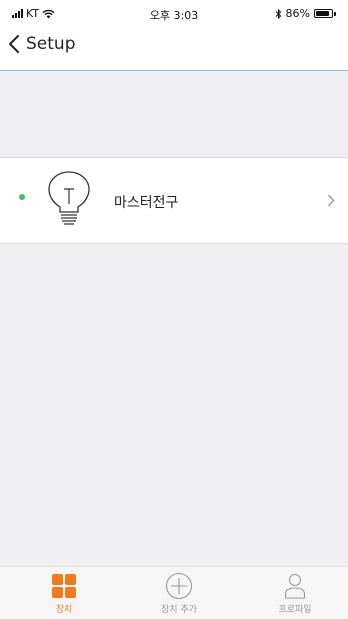 The width and height of the screenshot is (348, 619). Describe the element at coordinates (331, 200) in the screenshot. I see `chevron-right-icon` at that location.